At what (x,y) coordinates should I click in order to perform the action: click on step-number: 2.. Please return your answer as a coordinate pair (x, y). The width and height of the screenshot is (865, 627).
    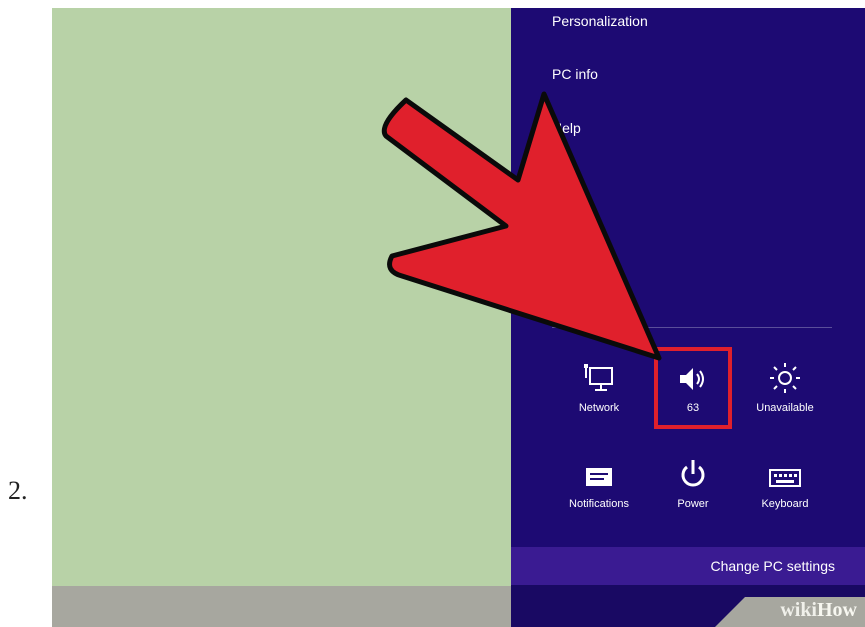
    Looking at the image, I should click on (18, 490).